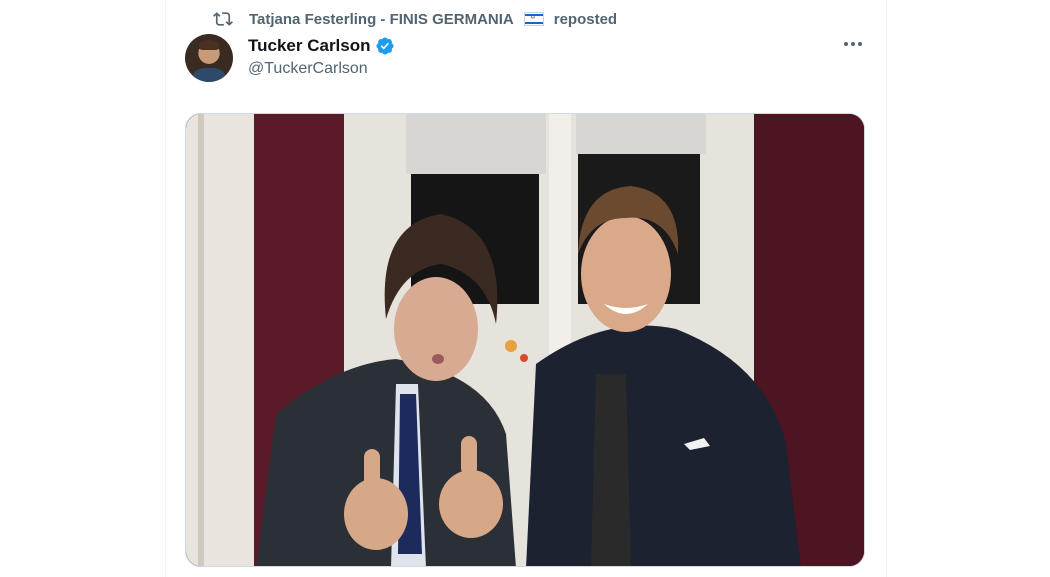 The width and height of the screenshot is (1050, 577). I want to click on israel-flag-icon: ✡, so click(533, 19).